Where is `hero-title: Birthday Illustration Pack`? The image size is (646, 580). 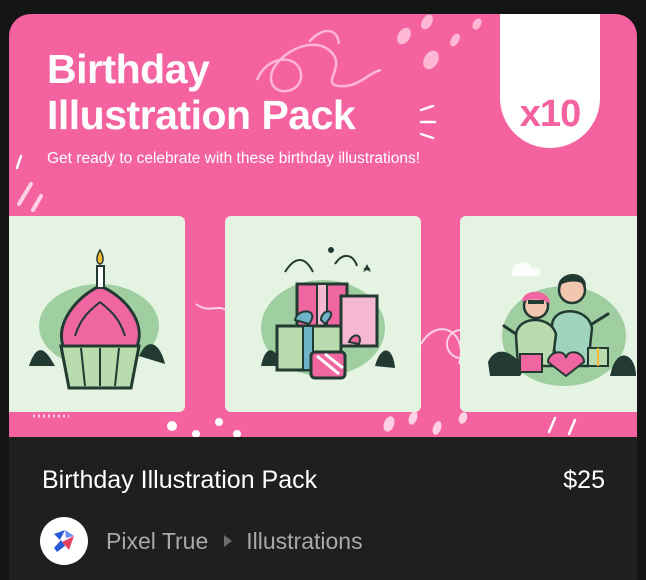
hero-title: Birthday Illustration Pack is located at coordinates (201, 92).